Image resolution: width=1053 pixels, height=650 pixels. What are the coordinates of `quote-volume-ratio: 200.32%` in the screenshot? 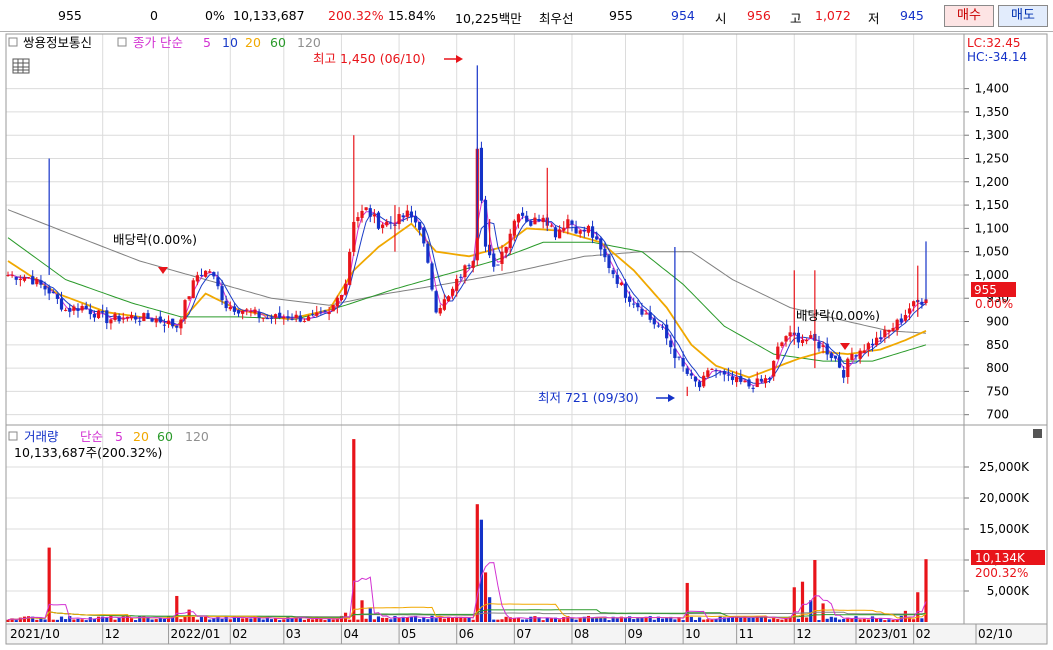 It's located at (356, 15).